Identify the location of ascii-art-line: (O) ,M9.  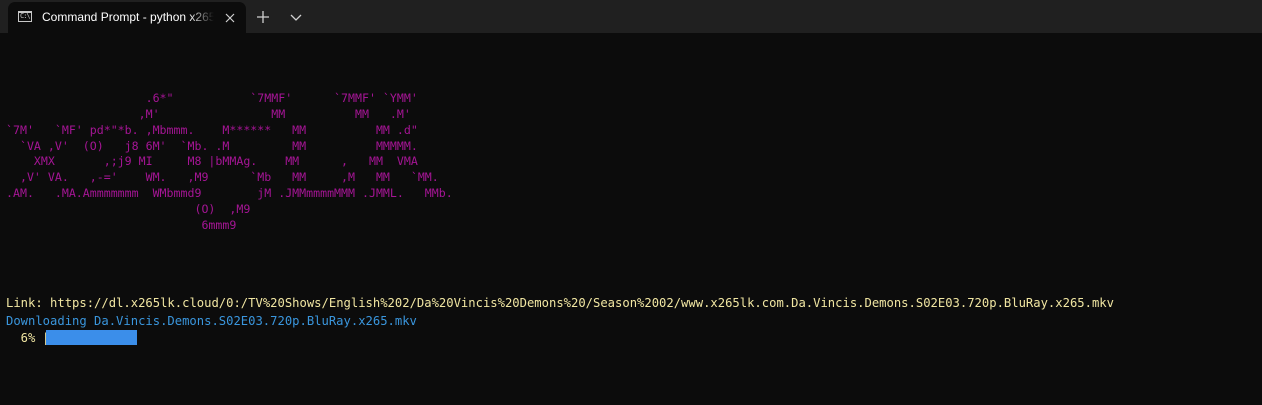
(128, 208).